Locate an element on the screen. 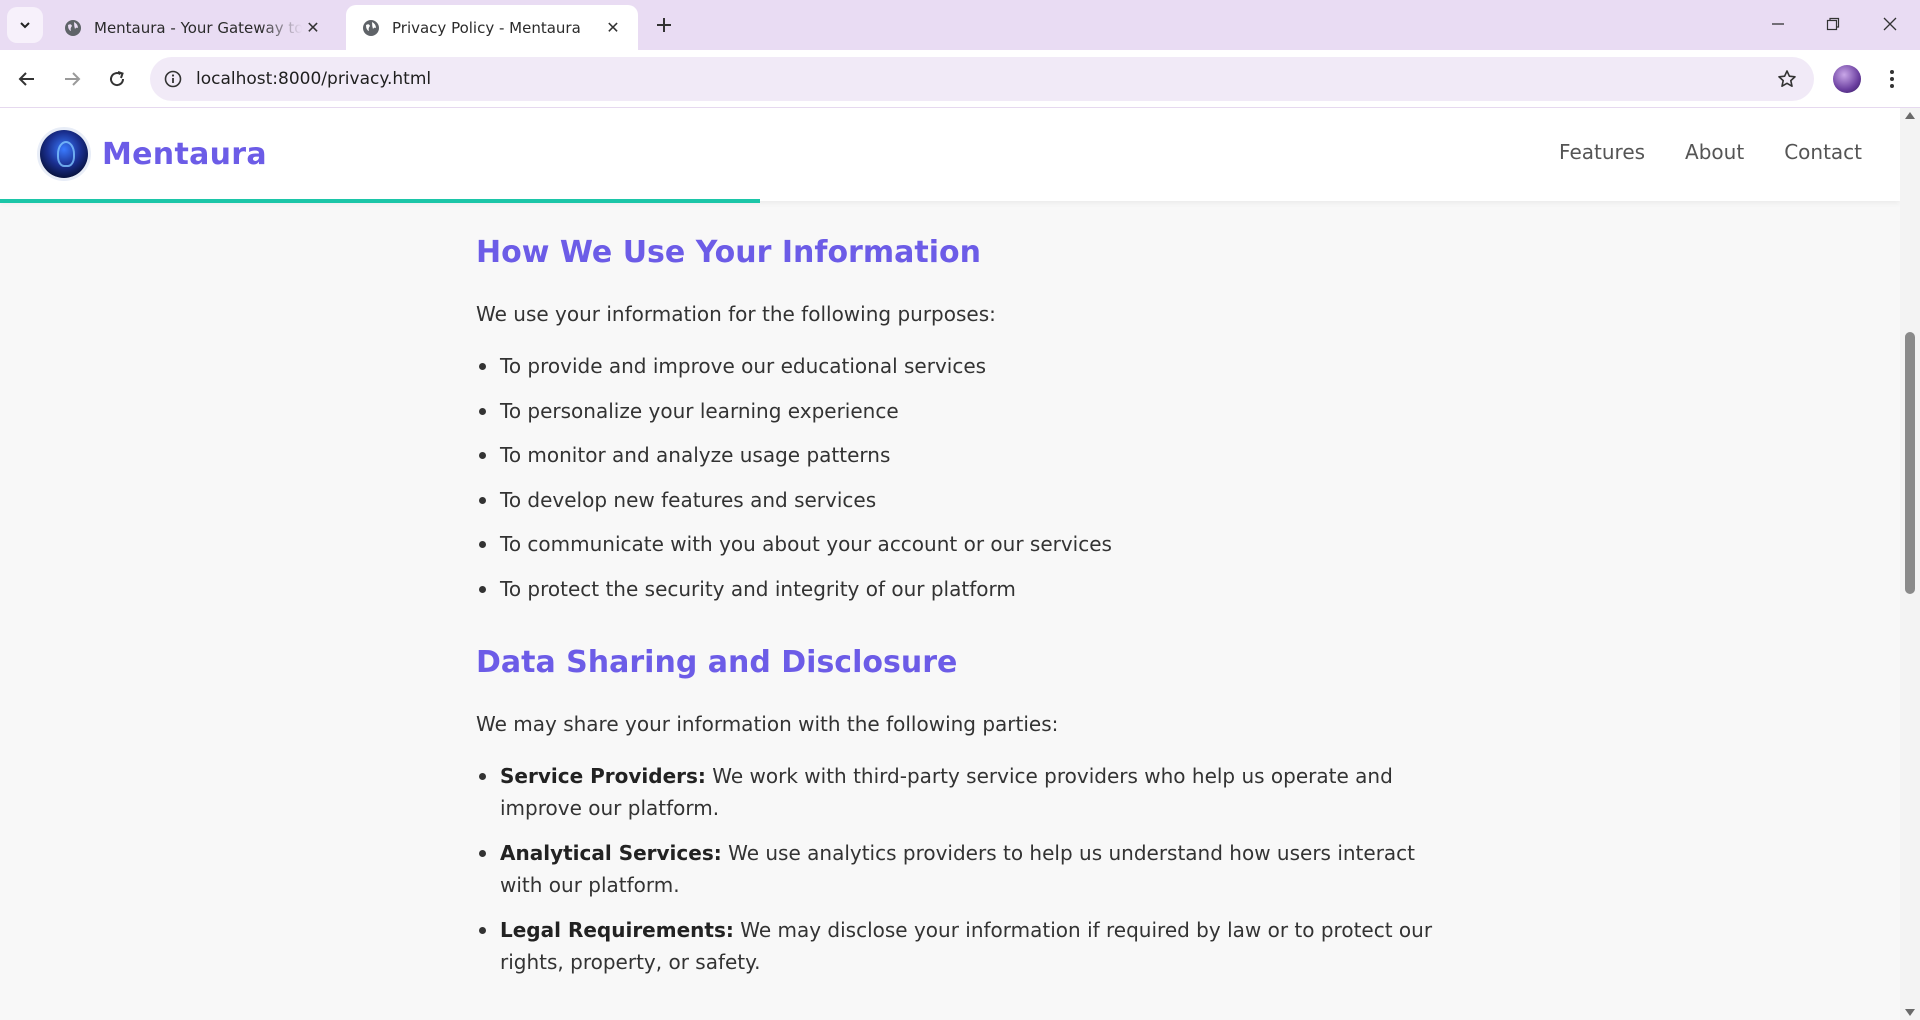 This screenshot has width=1920, height=1020. scroll-up-arrow is located at coordinates (1910, 115).